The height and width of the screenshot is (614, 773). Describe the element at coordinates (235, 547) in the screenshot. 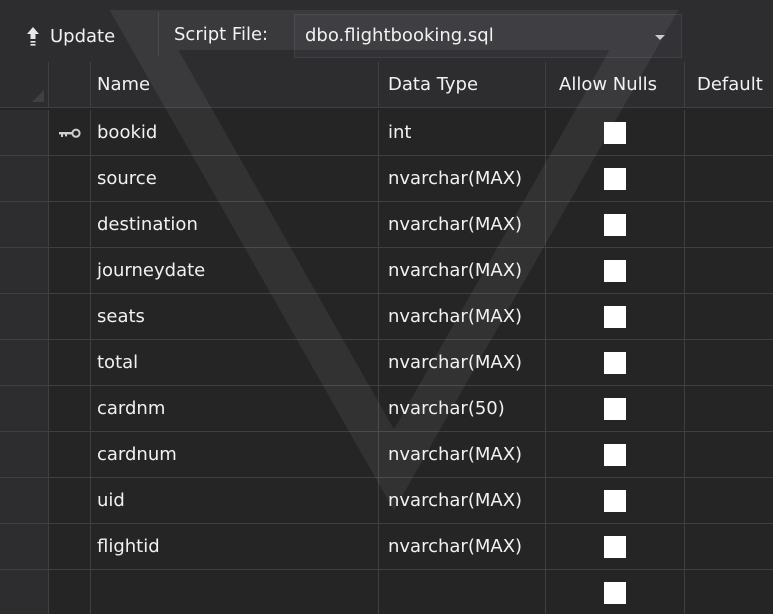

I see `column-name-cell: flightid` at that location.